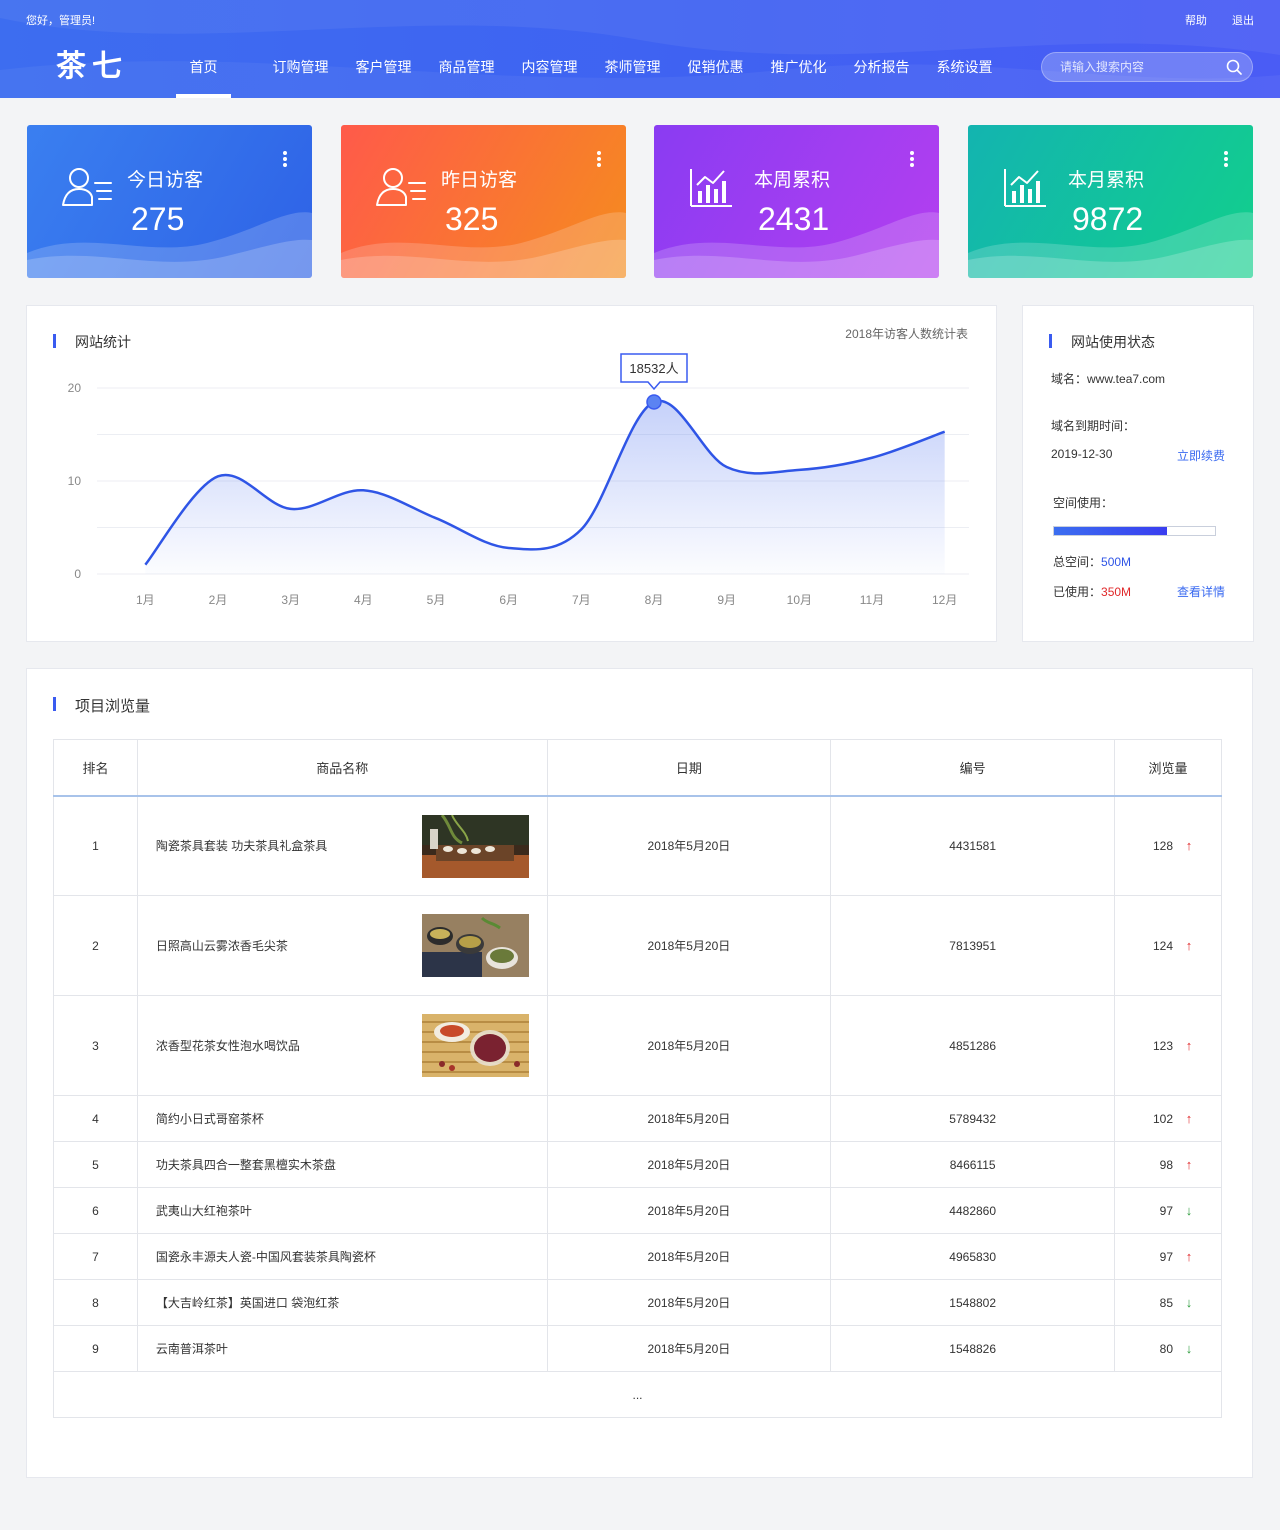 This screenshot has height=1530, width=1280. Describe the element at coordinates (637, 945) in the screenshot. I see `table-row: 2 日照高山云雾浓香毛尖茶 2018年5月20日 7813951 124 ↑` at that location.